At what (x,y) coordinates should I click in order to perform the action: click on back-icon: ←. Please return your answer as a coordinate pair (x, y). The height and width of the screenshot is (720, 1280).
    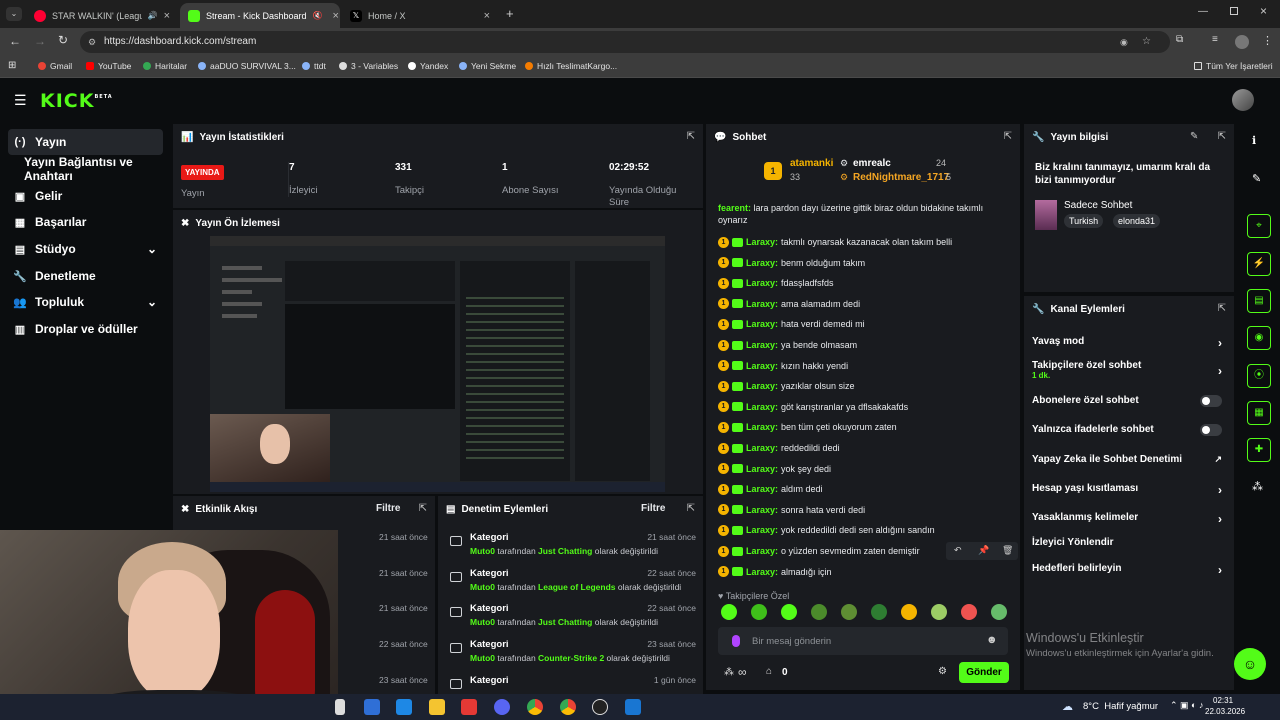
    Looking at the image, I should click on (15, 41).